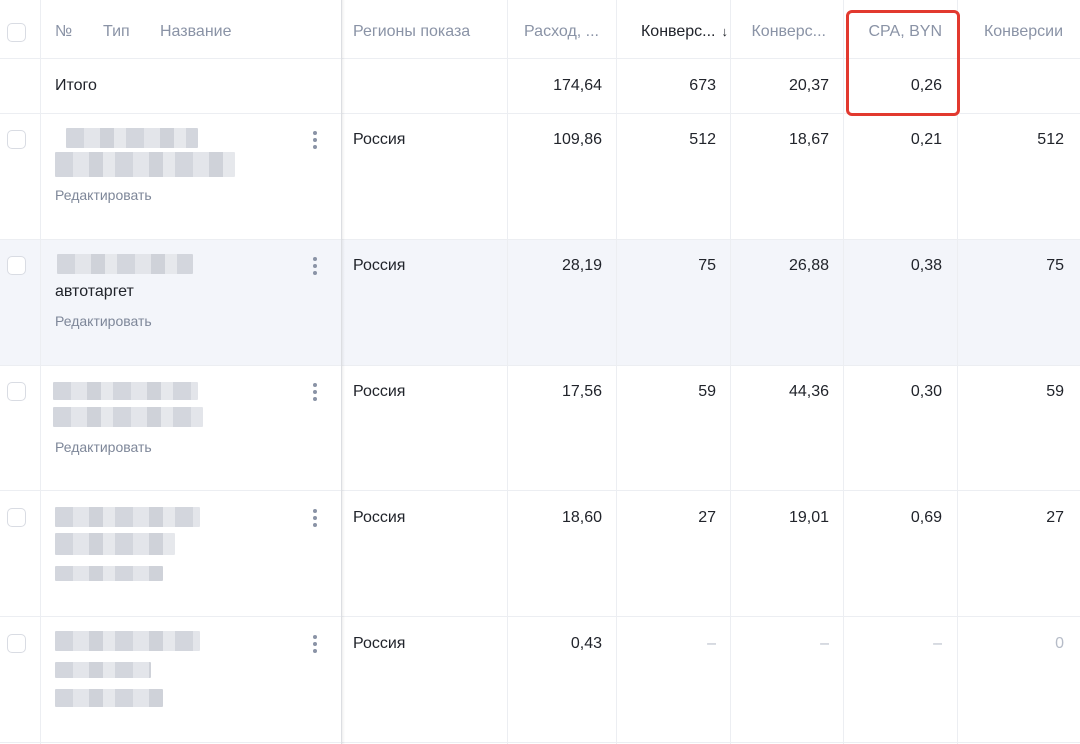  What do you see at coordinates (926, 391) in the screenshot?
I see `row-cpa: 0,30` at bounding box center [926, 391].